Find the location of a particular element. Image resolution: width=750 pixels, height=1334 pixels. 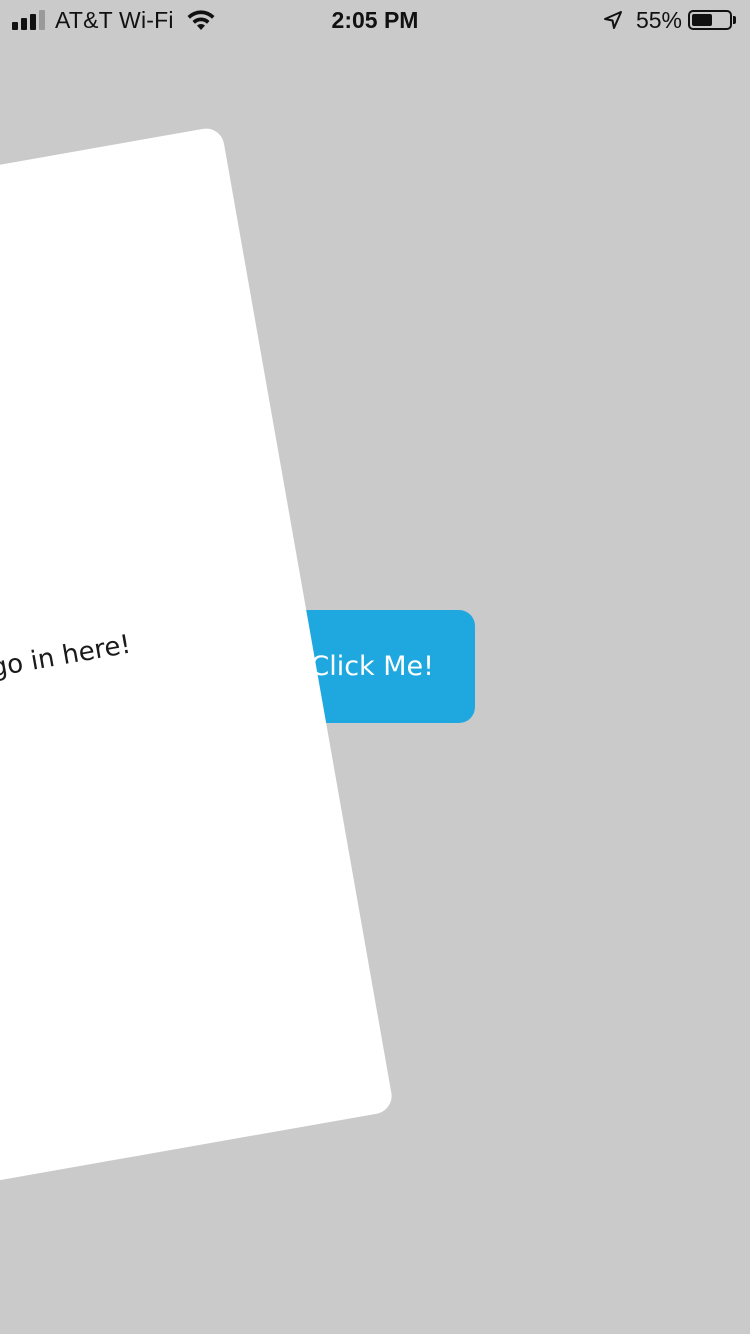

status-bar-right: 55% is located at coordinates (669, 20).